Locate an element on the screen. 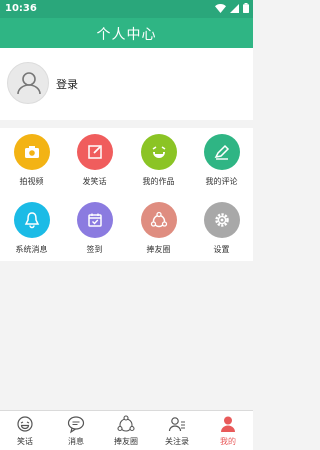 Image resolution: width=320 pixels, height=450 pixels. menu-label: 签到 is located at coordinates (94, 249).